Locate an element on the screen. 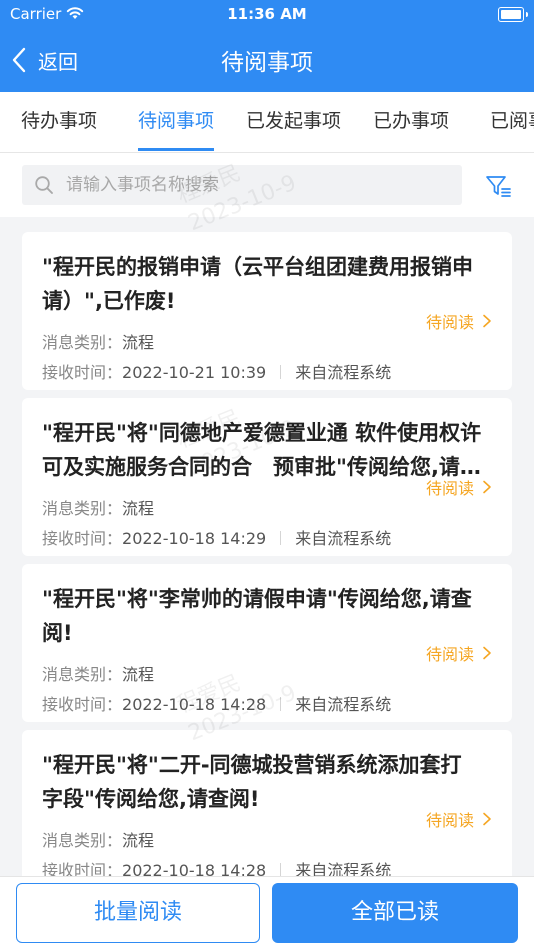 The image size is (534, 951). item-time-row: 接收时间：2022-10-18 14:29 来自流程系统 is located at coordinates (216, 537).